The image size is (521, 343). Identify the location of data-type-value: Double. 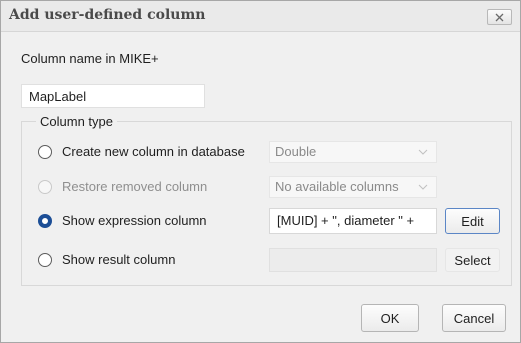
(296, 151).